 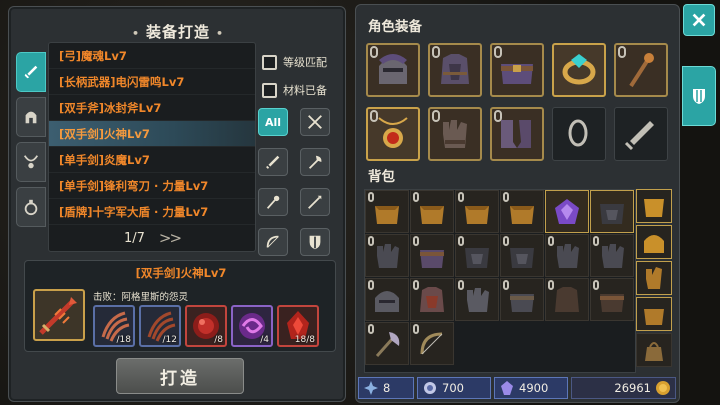 I want to click on fire-amulet-icon, so click(x=393, y=132).